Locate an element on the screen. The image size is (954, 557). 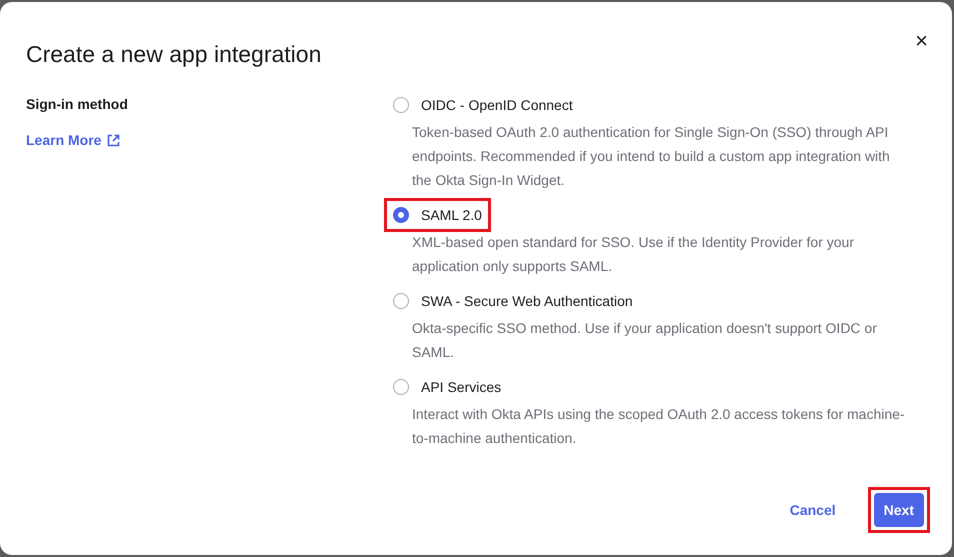
close-button: × is located at coordinates (921, 41).